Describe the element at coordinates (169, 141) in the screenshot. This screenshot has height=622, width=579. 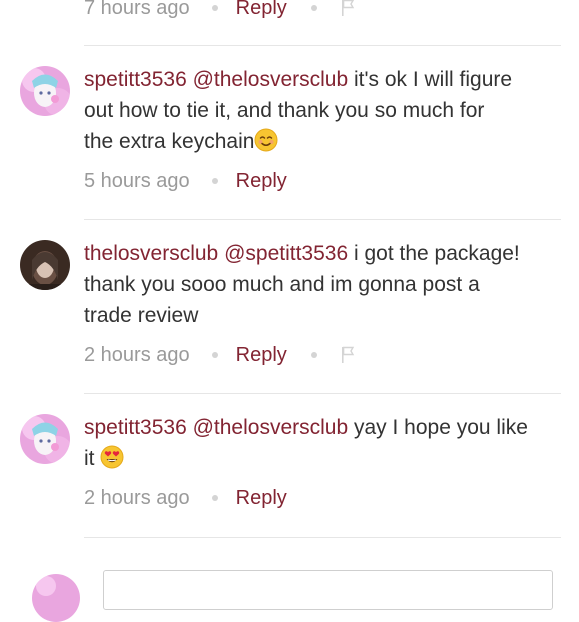
I see `comment-text-line: the extra keychain` at that location.